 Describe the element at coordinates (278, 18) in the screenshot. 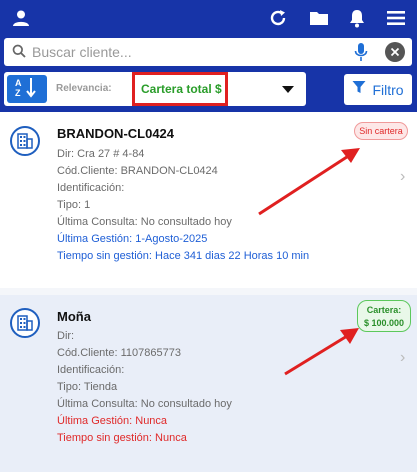

I see `refresh-icon` at that location.